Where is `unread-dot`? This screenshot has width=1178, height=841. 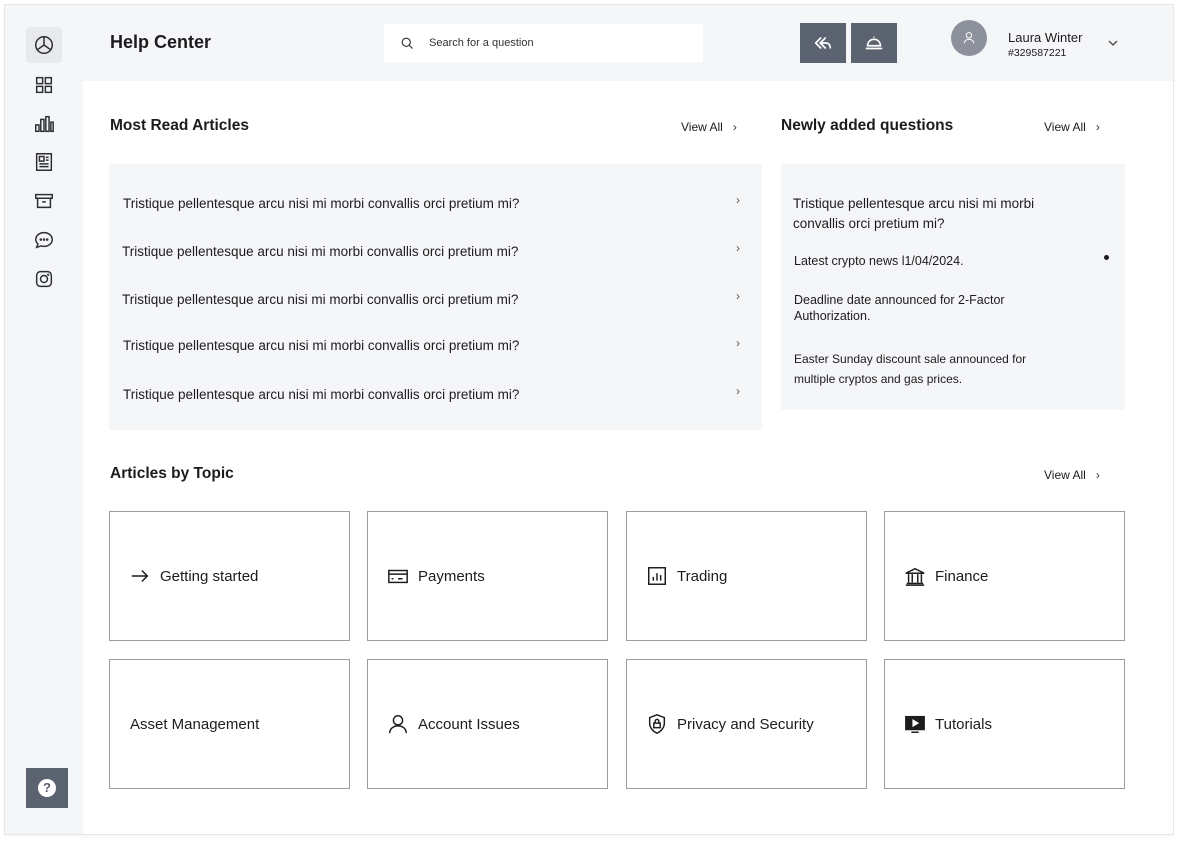
unread-dot is located at coordinates (1106, 257).